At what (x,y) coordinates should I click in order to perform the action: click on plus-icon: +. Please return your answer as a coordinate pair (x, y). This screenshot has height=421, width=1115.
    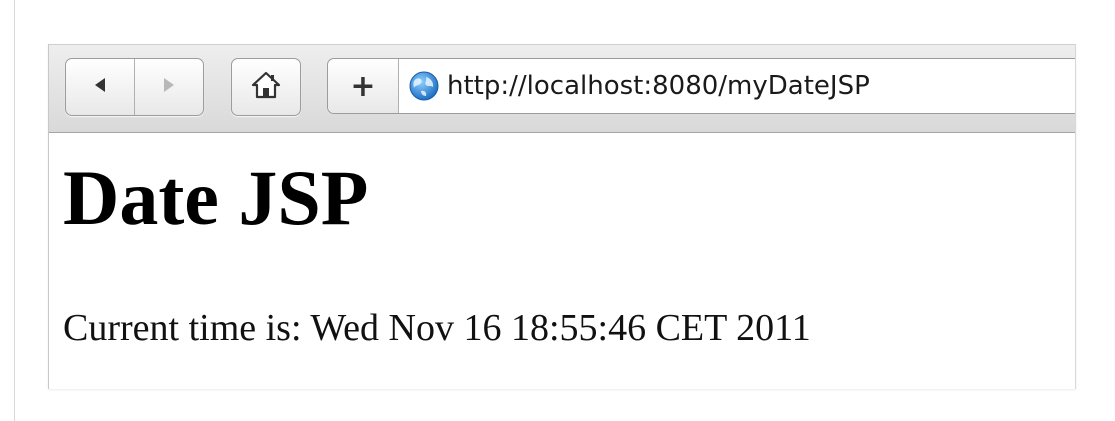
    Looking at the image, I should click on (363, 86).